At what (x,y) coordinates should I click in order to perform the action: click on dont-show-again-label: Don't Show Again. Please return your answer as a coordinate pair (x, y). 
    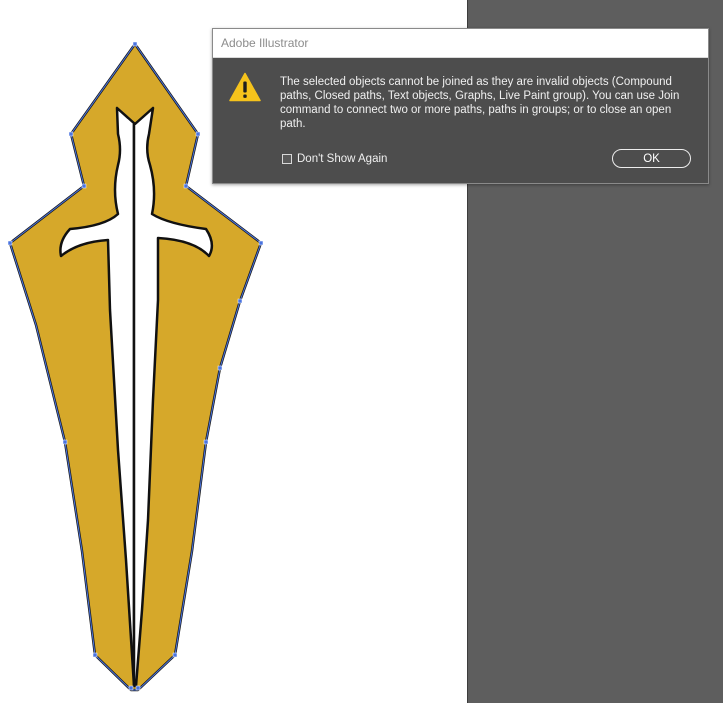
    Looking at the image, I should click on (342, 159).